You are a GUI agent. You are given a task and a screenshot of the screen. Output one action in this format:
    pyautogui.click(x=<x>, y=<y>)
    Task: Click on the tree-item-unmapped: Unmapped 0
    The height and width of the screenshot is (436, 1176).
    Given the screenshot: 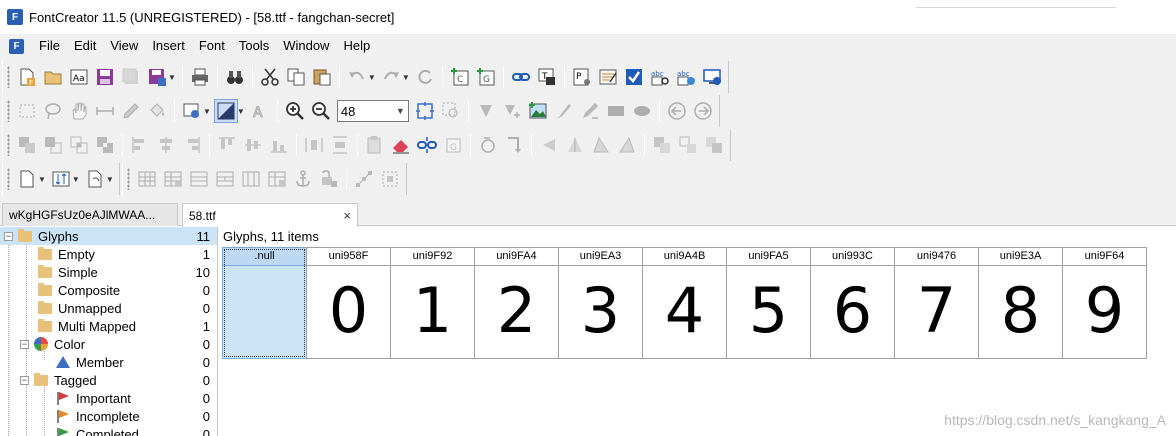 What is the action you would take?
    pyautogui.click(x=127, y=308)
    